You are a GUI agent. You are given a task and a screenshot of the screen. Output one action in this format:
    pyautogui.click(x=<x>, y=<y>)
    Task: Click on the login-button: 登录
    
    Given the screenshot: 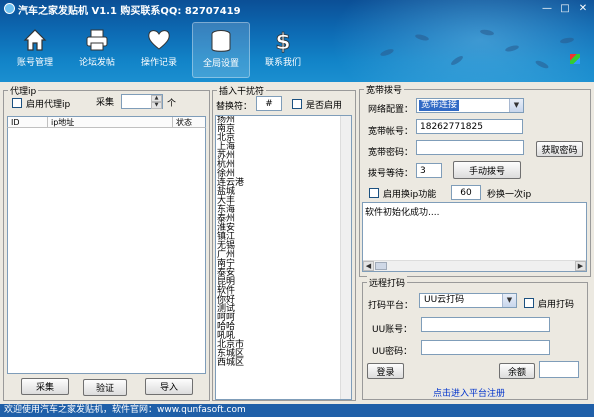 What is the action you would take?
    pyautogui.click(x=385, y=371)
    